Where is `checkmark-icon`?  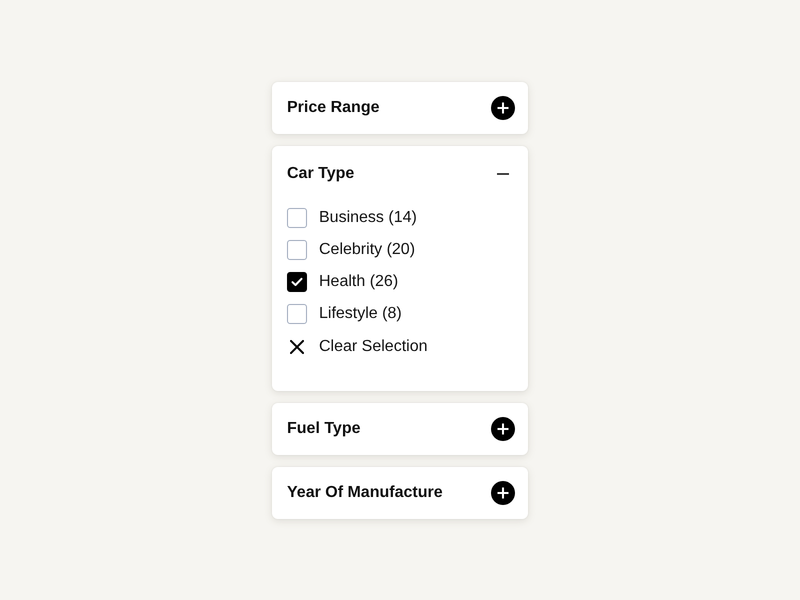
checkmark-icon is located at coordinates (297, 282).